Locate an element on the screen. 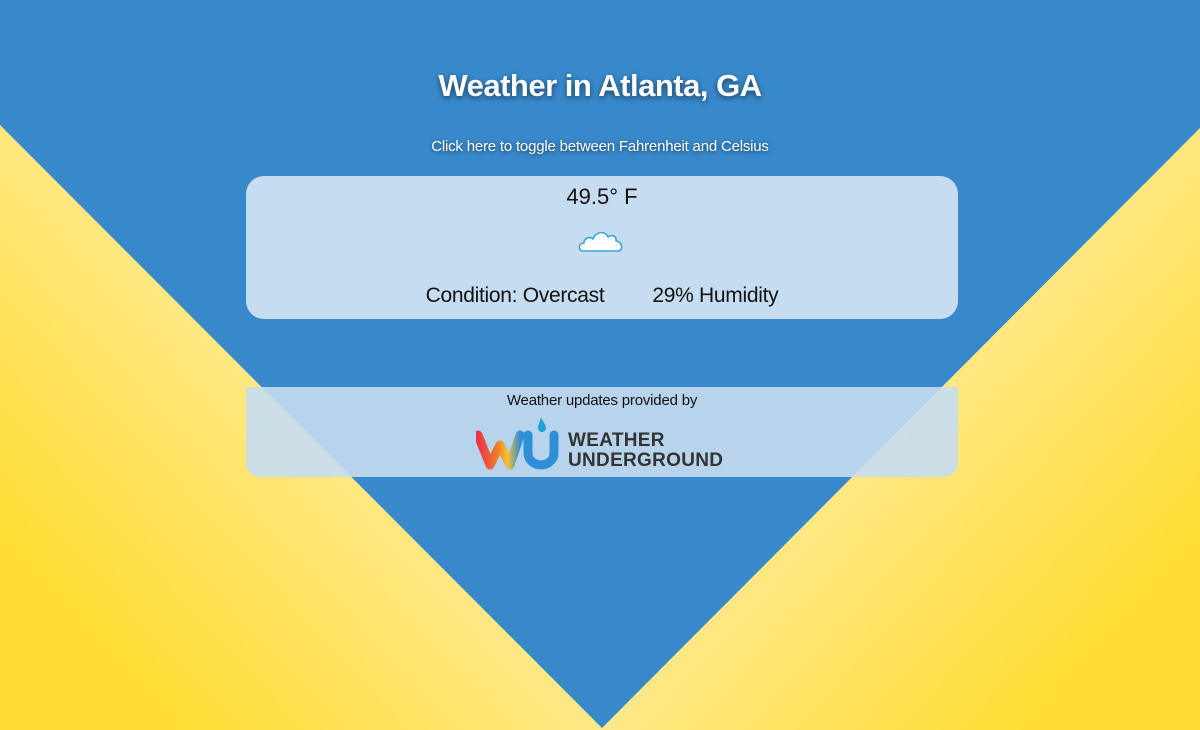 The image size is (1200, 730). weather-underground-logo: WEATHER UNDERGROUND is located at coordinates (602, 443).